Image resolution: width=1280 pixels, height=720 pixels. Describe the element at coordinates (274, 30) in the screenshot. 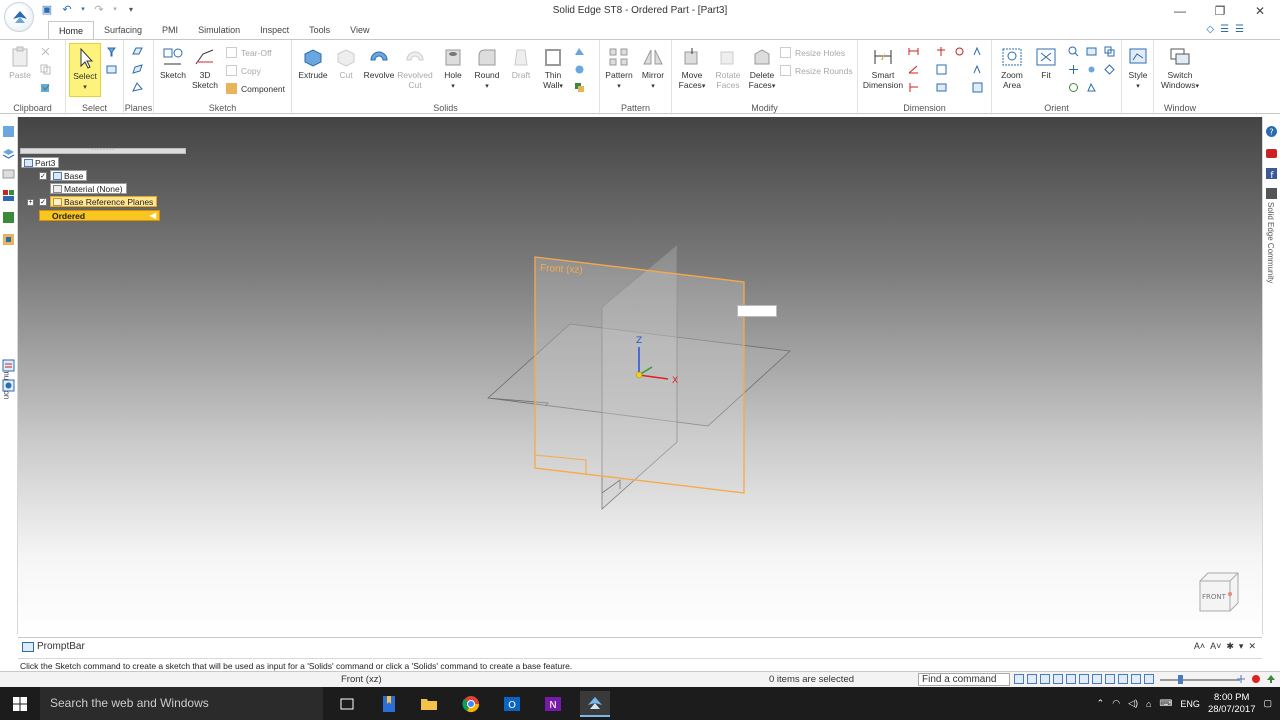

I see `tab-inspect: Inspect` at that location.